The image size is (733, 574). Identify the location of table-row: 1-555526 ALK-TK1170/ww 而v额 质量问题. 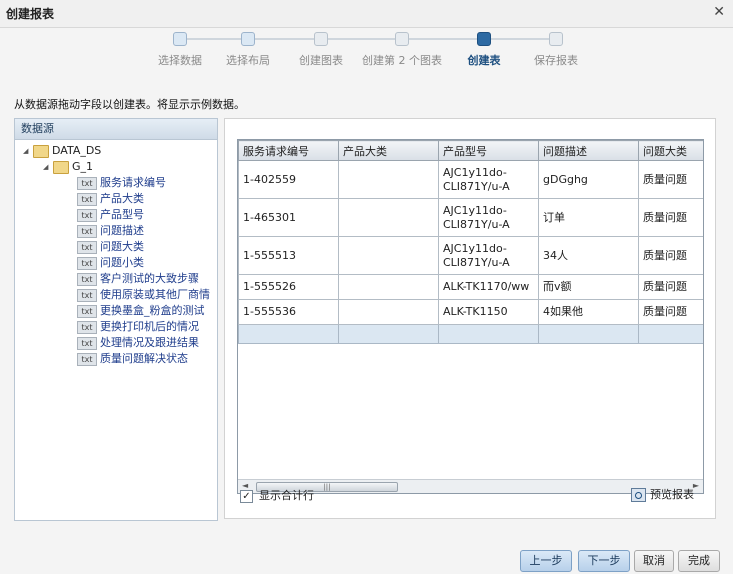
(470, 287).